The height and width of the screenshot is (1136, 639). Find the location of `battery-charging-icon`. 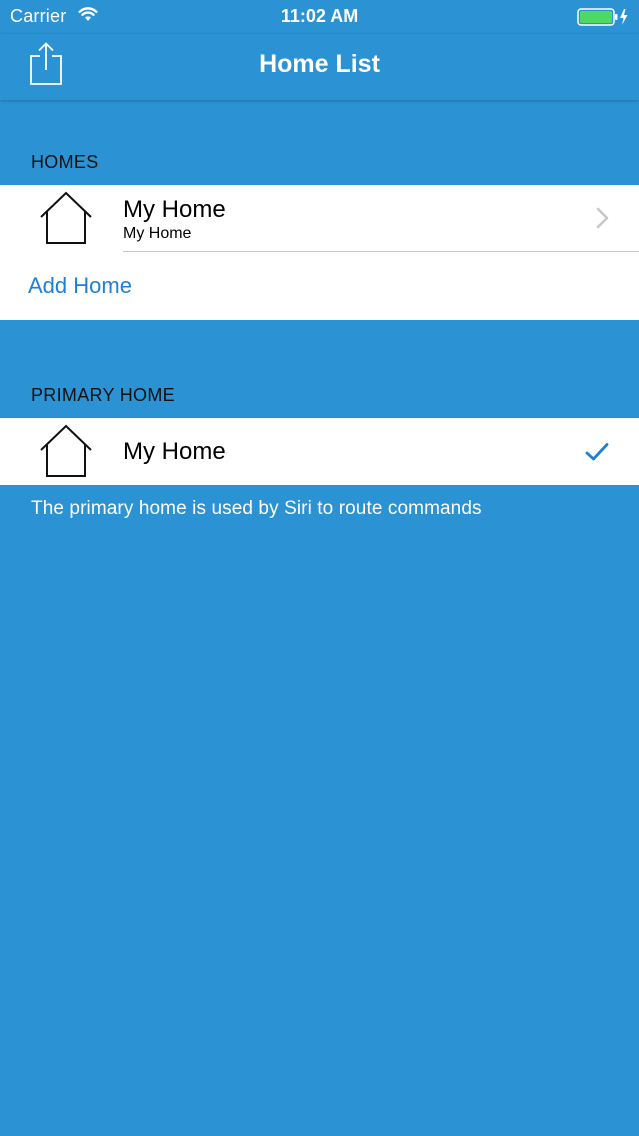

battery-charging-icon is located at coordinates (602, 17).